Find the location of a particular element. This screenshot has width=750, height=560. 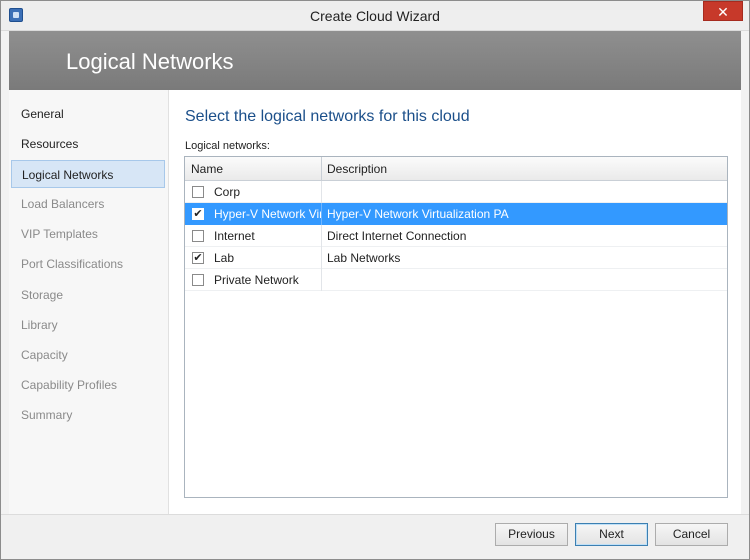

table-row: Corp is located at coordinates (456, 192).